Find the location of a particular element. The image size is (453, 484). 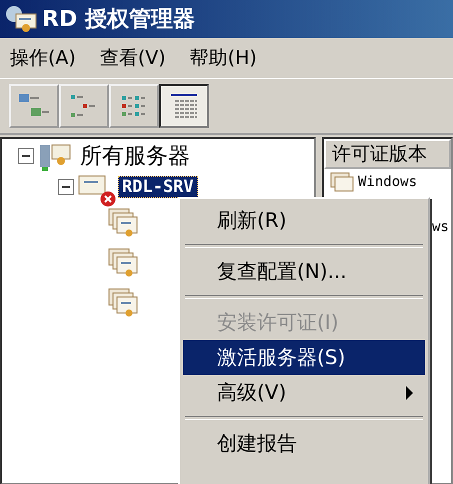

menu-item: 刷新(R) is located at coordinates (304, 220).